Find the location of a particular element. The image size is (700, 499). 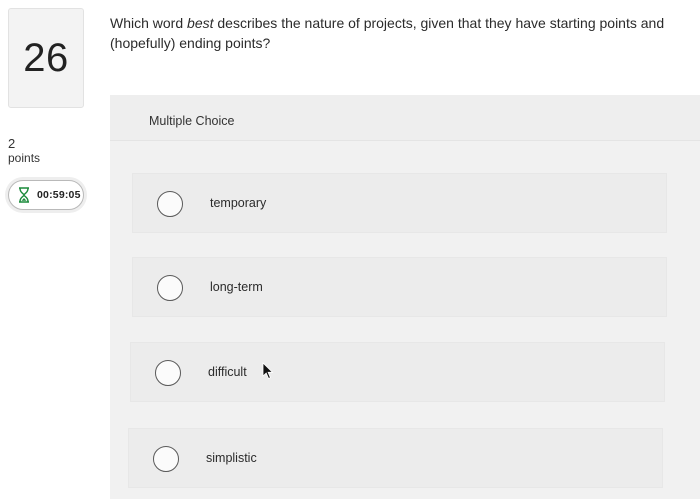

choice-option: difficult is located at coordinates (397, 372).